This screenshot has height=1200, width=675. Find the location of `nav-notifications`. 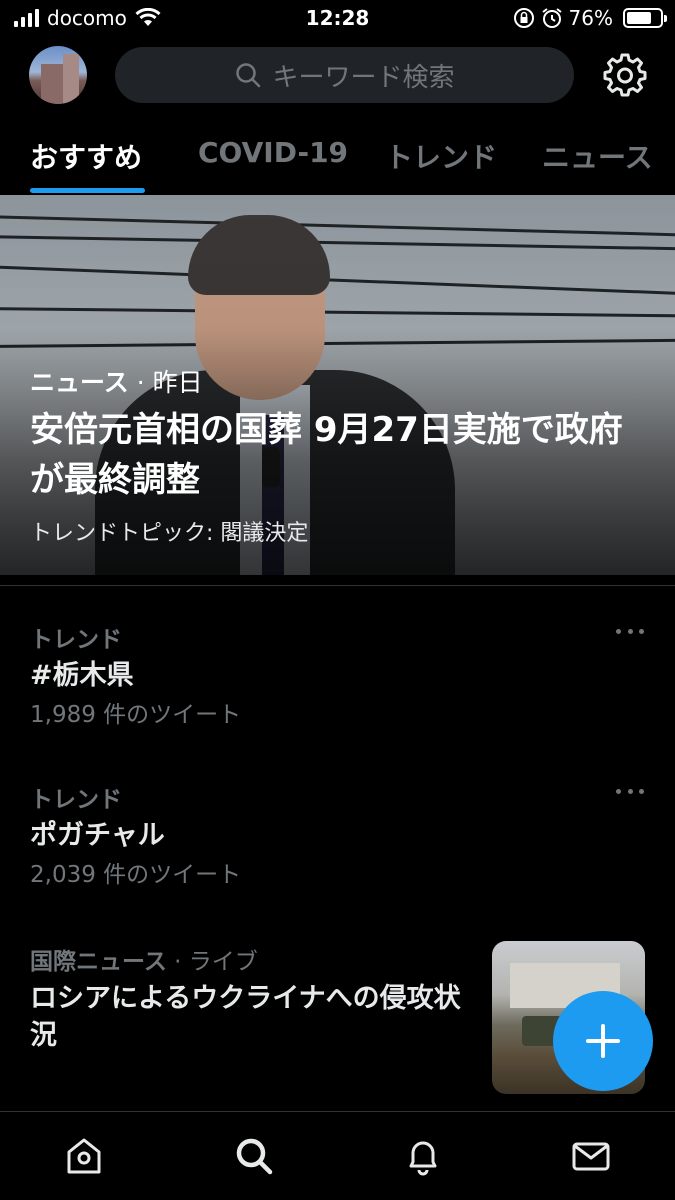

nav-notifications is located at coordinates (423, 1156).